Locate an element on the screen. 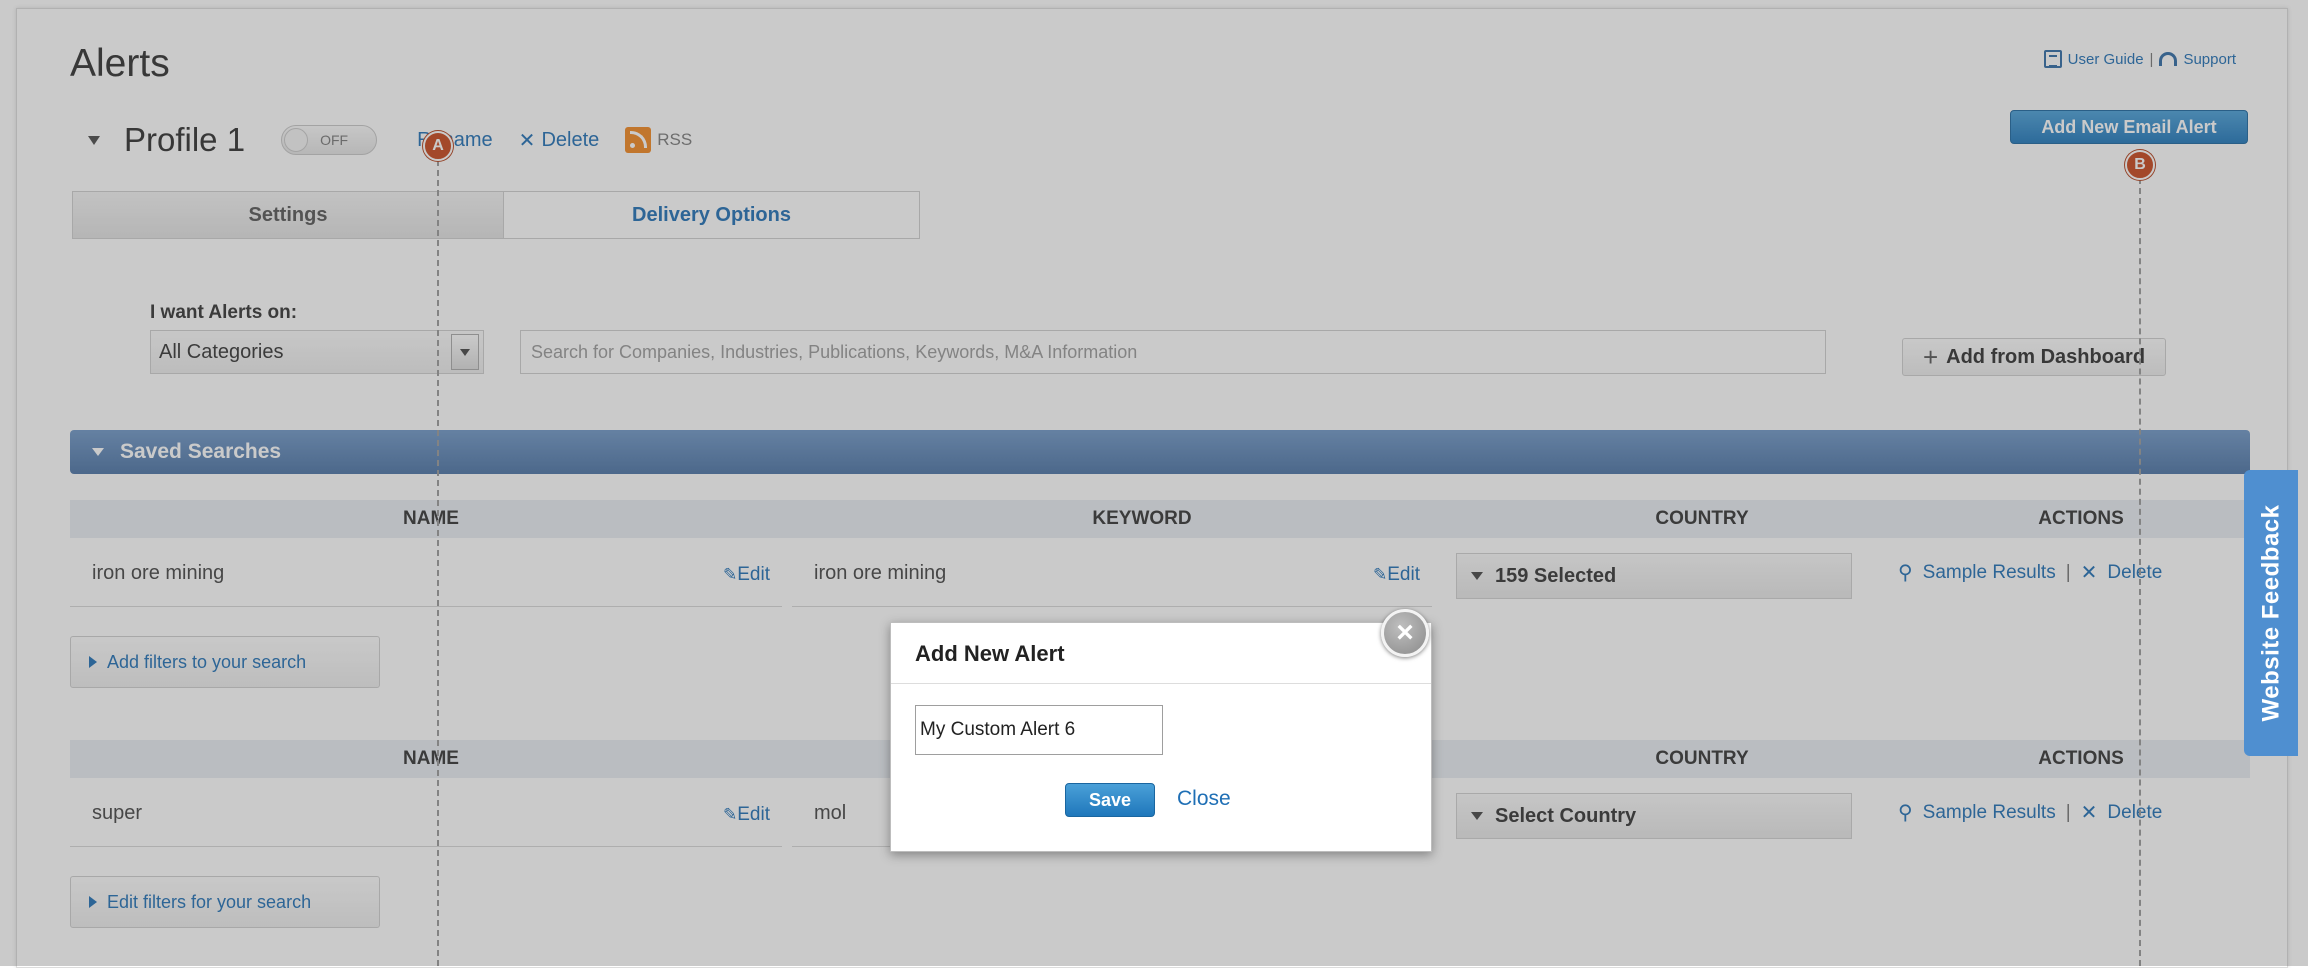  dialog-divider is located at coordinates (1161, 683).